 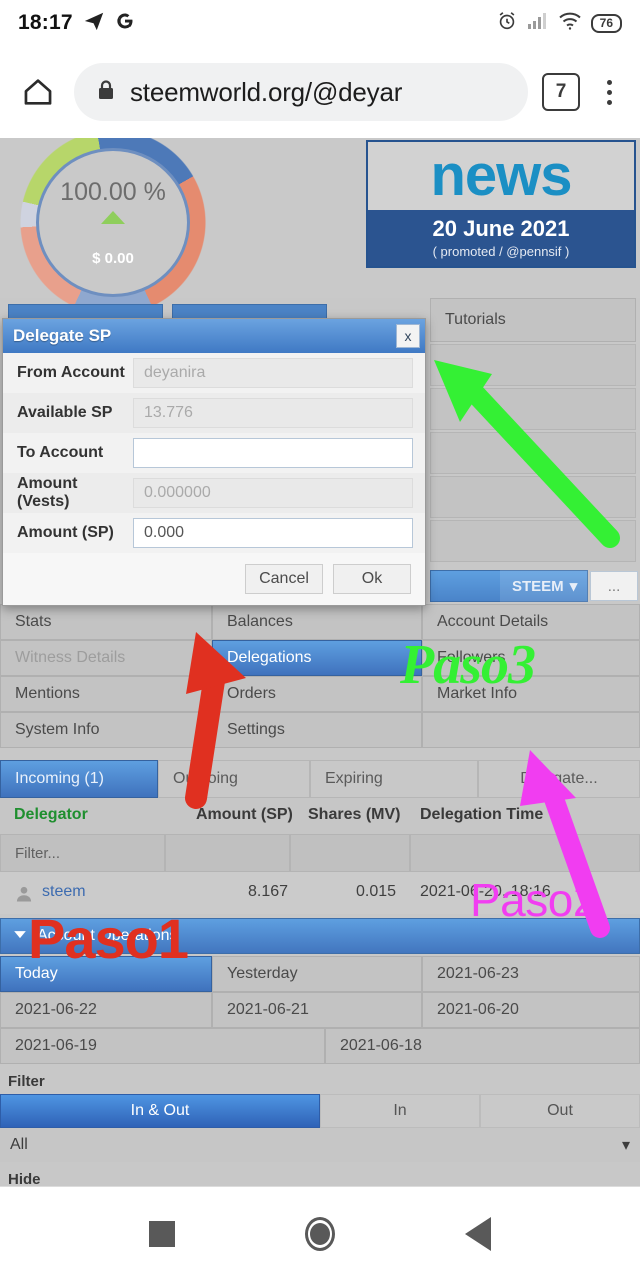 I want to click on menu-item-market-info: Market Info, so click(x=531, y=694).